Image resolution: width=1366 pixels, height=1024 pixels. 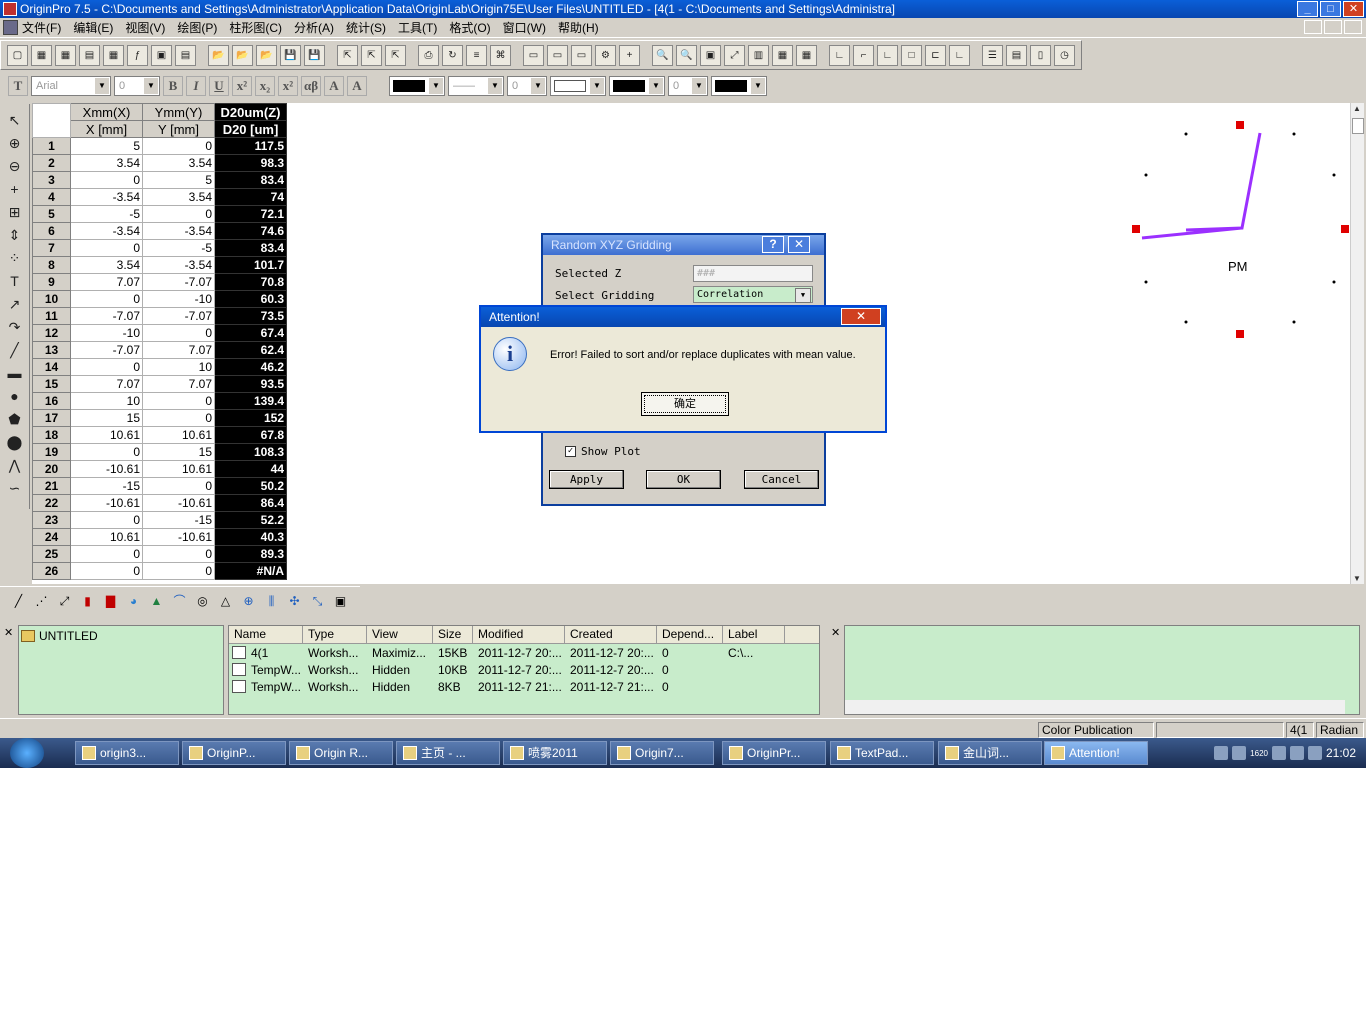 What do you see at coordinates (15, 442) in the screenshot?
I see `region-tool-icon: ⬤` at bounding box center [15, 442].